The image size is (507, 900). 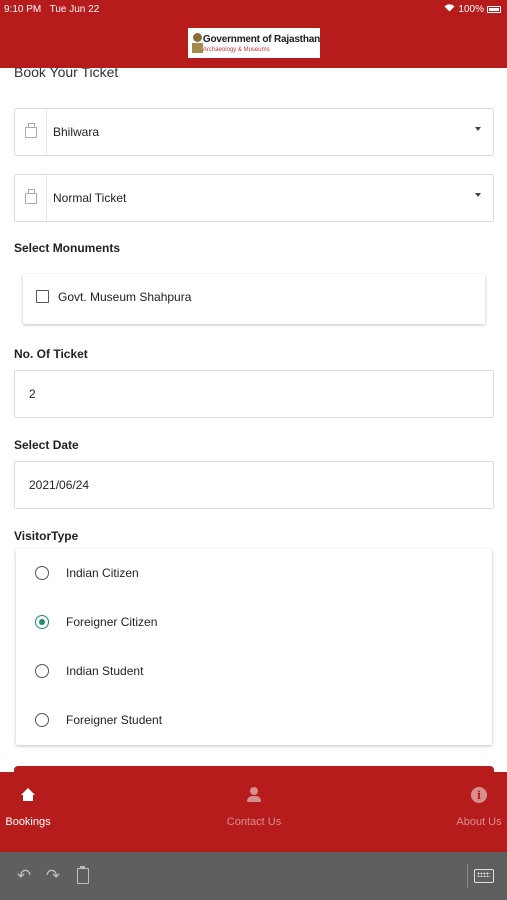 What do you see at coordinates (76, 132) in the screenshot?
I see `district-value: Bhilwara` at bounding box center [76, 132].